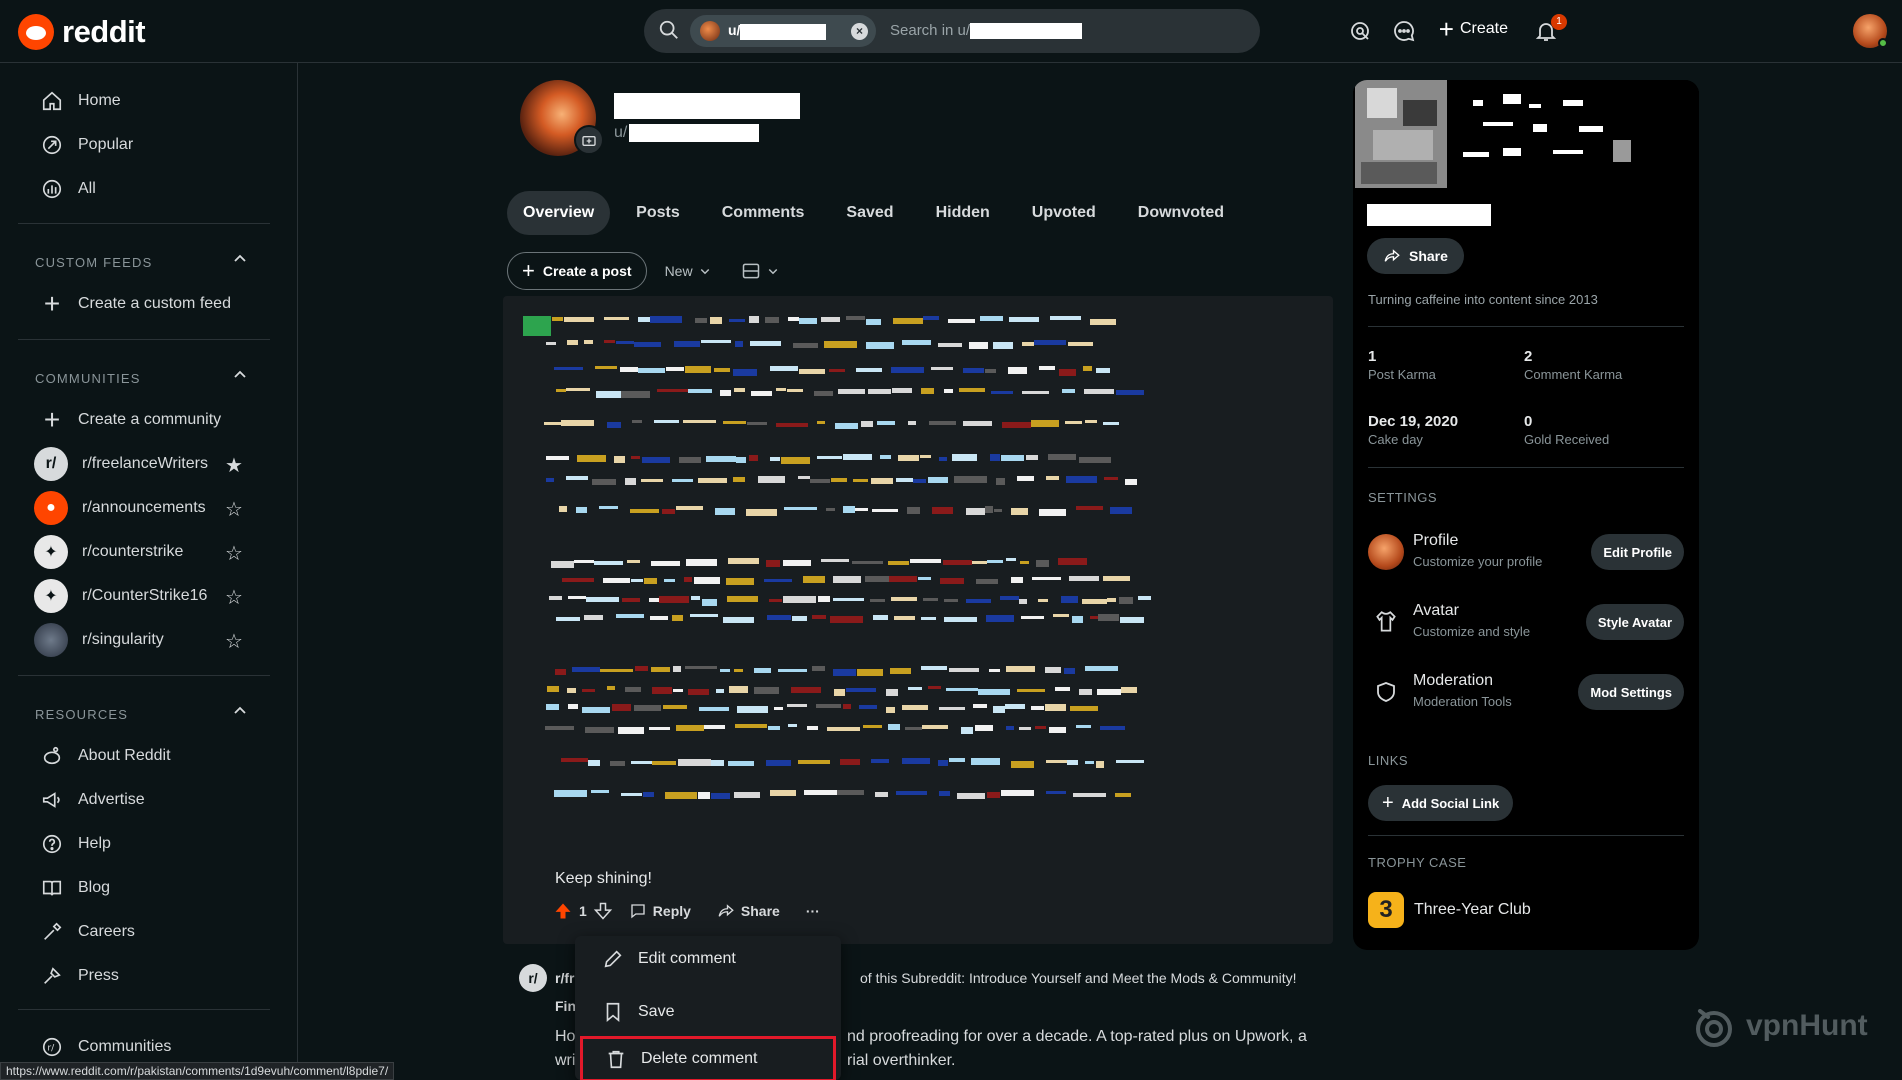  I want to click on svg-text: r/, so click(51, 1048).